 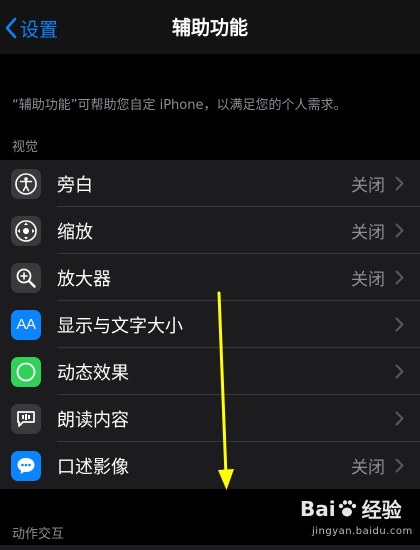 What do you see at coordinates (84, 279) in the screenshot?
I see `row-magnifier-label: 放大器` at bounding box center [84, 279].